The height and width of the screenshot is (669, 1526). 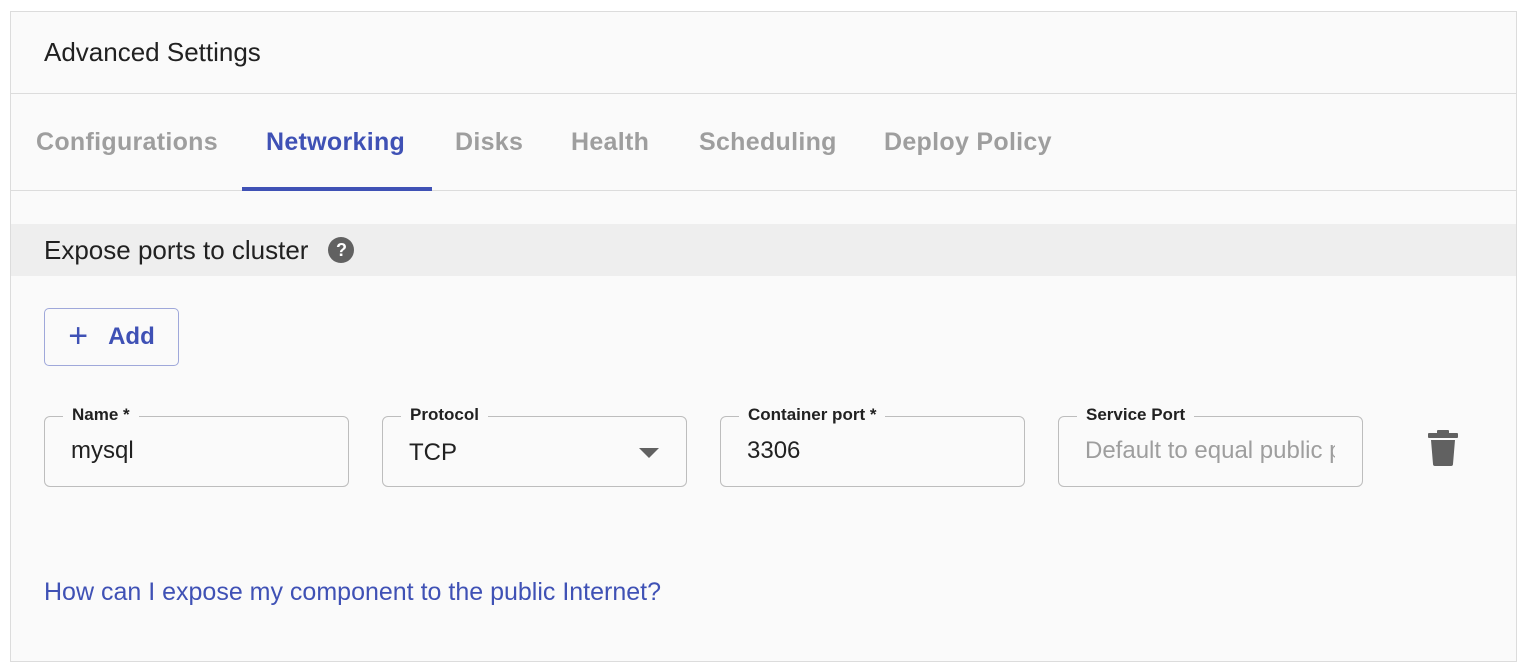 I want to click on protocol-selected-value: TCP, so click(x=433, y=452).